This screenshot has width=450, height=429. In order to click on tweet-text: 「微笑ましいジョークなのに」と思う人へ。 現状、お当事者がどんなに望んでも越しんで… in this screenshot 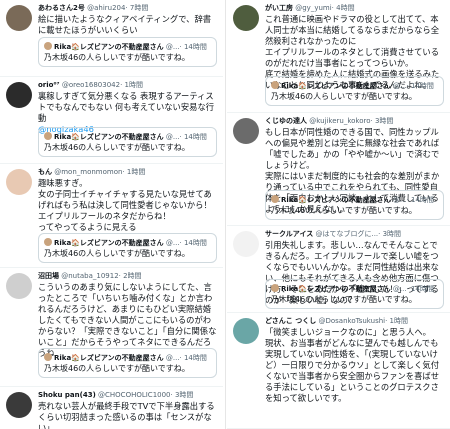, I will do `click(355, 365)`.